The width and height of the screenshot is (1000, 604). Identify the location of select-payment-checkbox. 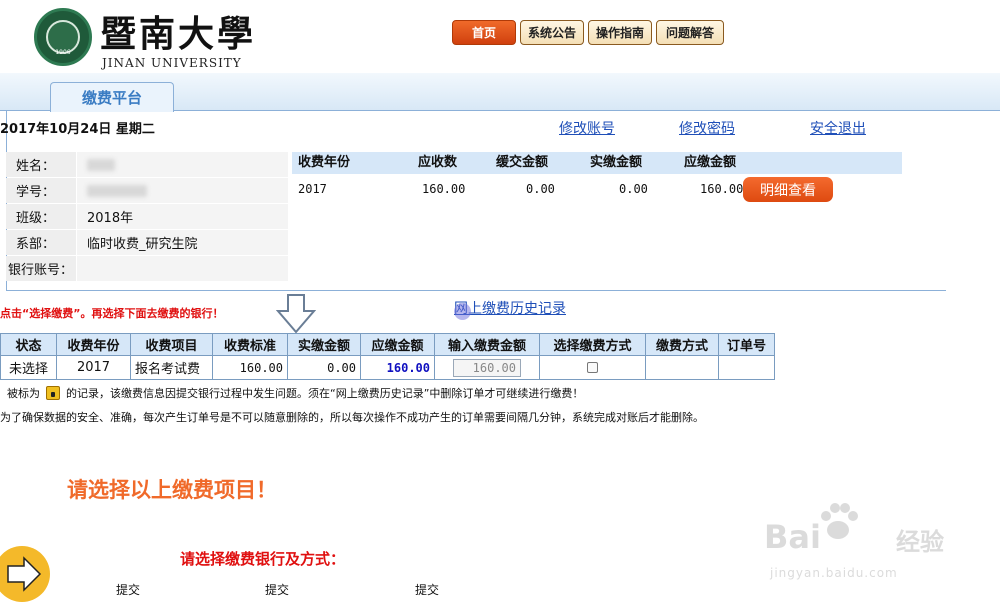
(592, 367).